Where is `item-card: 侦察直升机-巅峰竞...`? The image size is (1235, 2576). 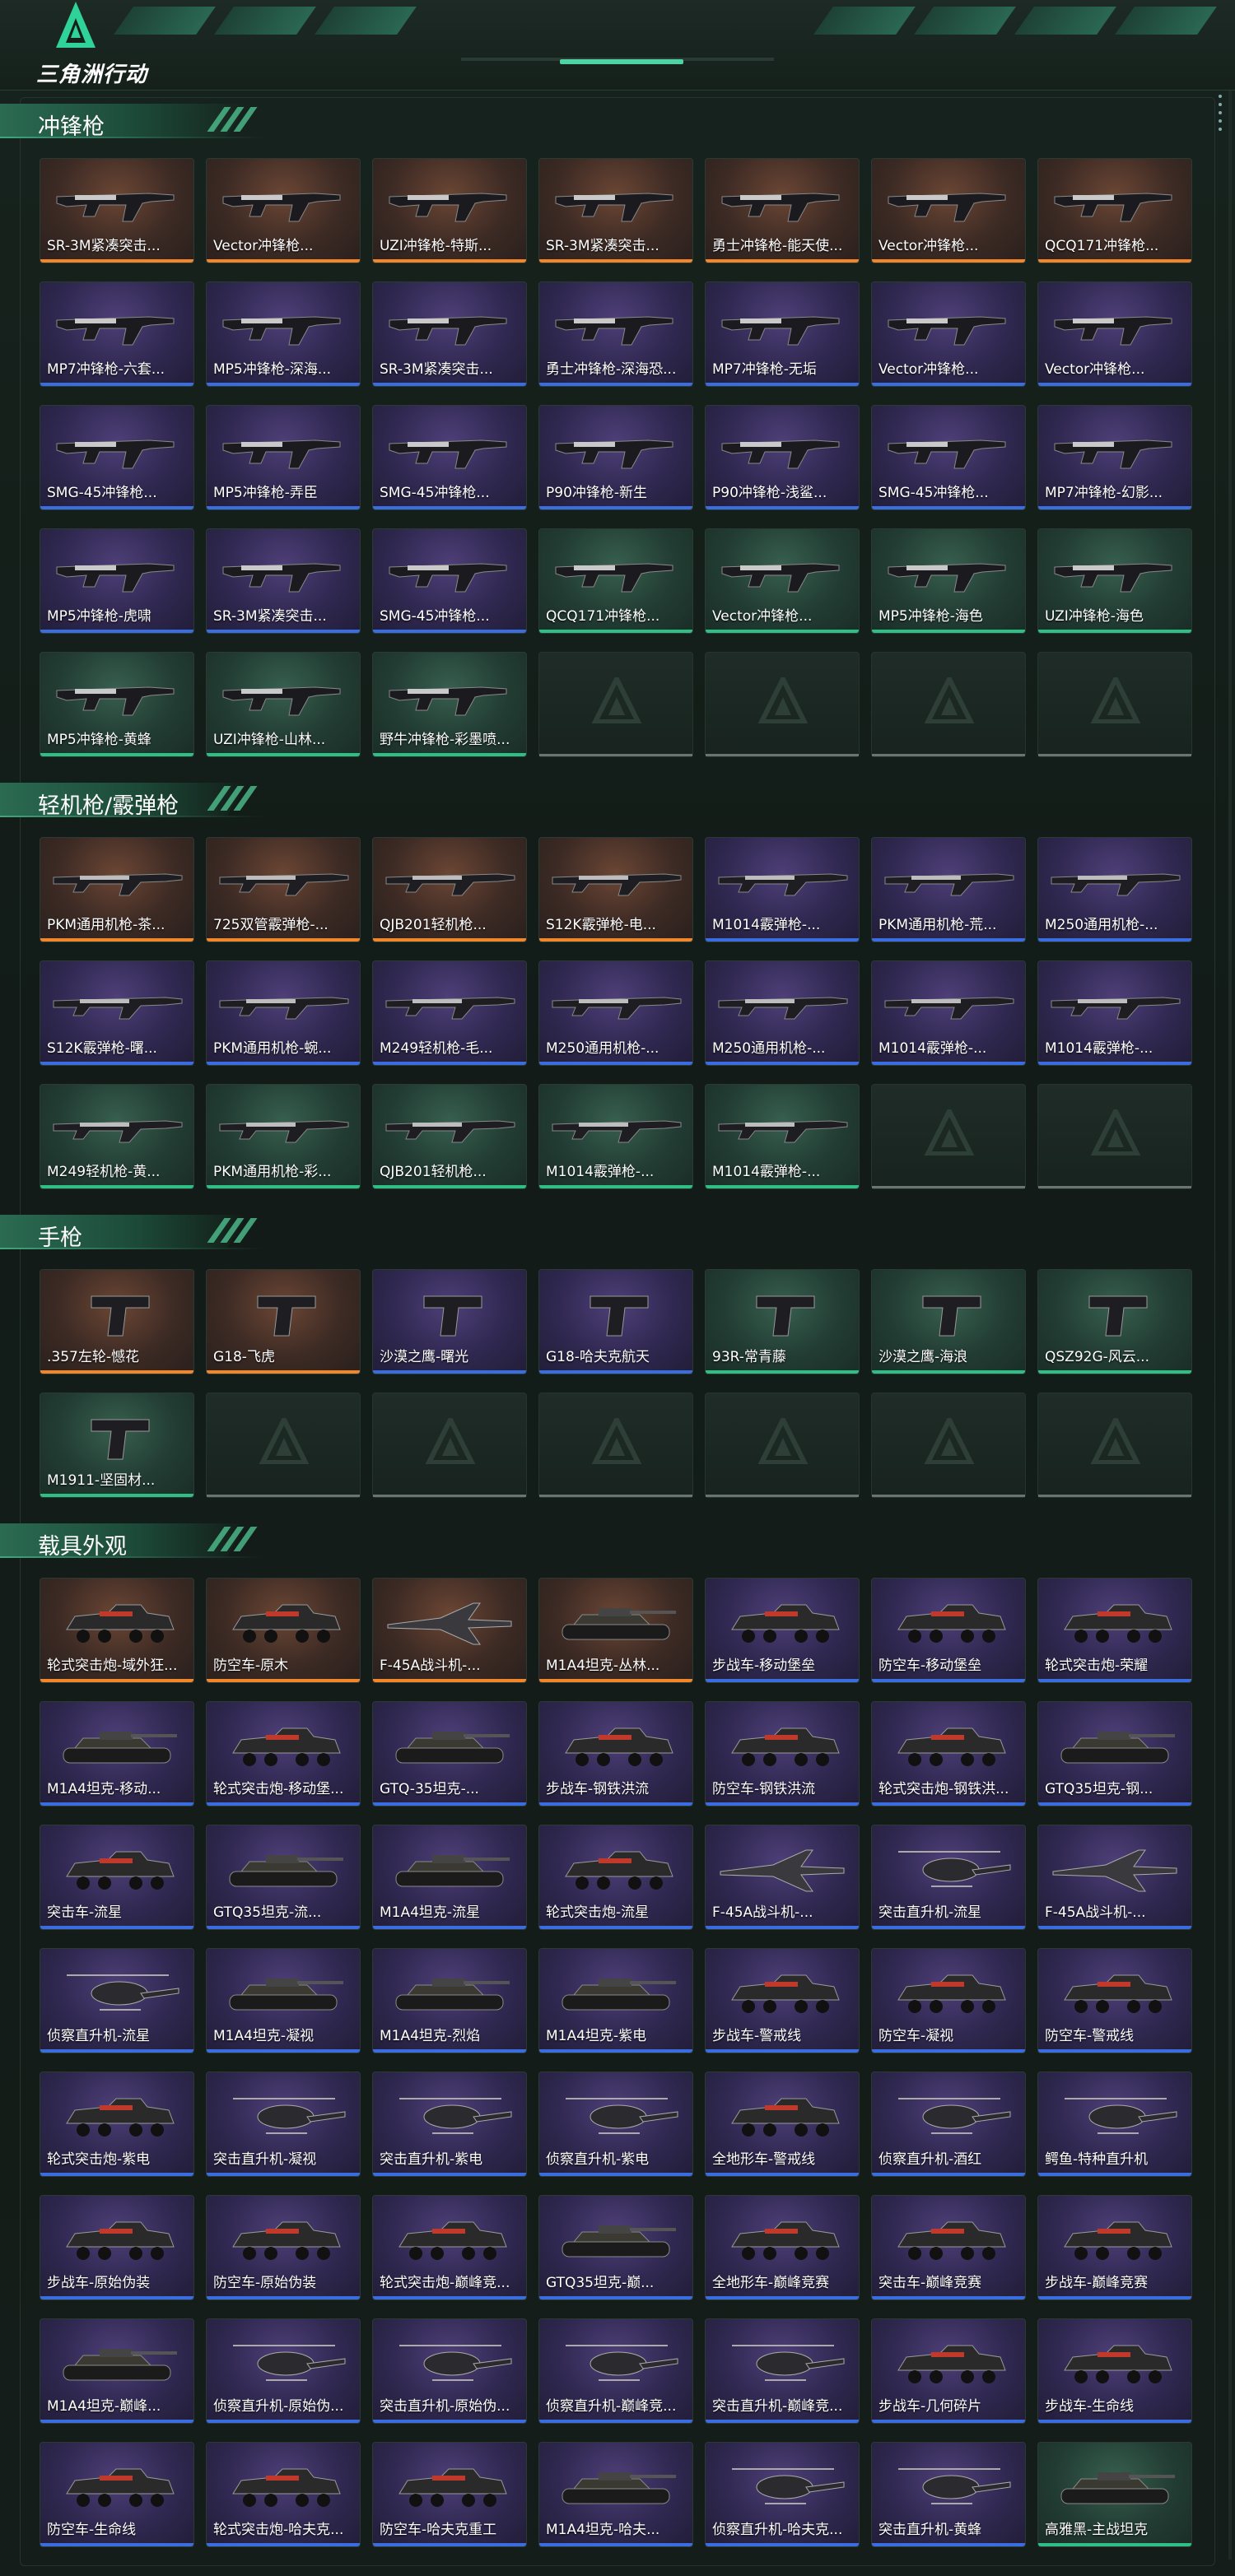
item-card: 侦察直升机-巅峰竞... is located at coordinates (615, 2371).